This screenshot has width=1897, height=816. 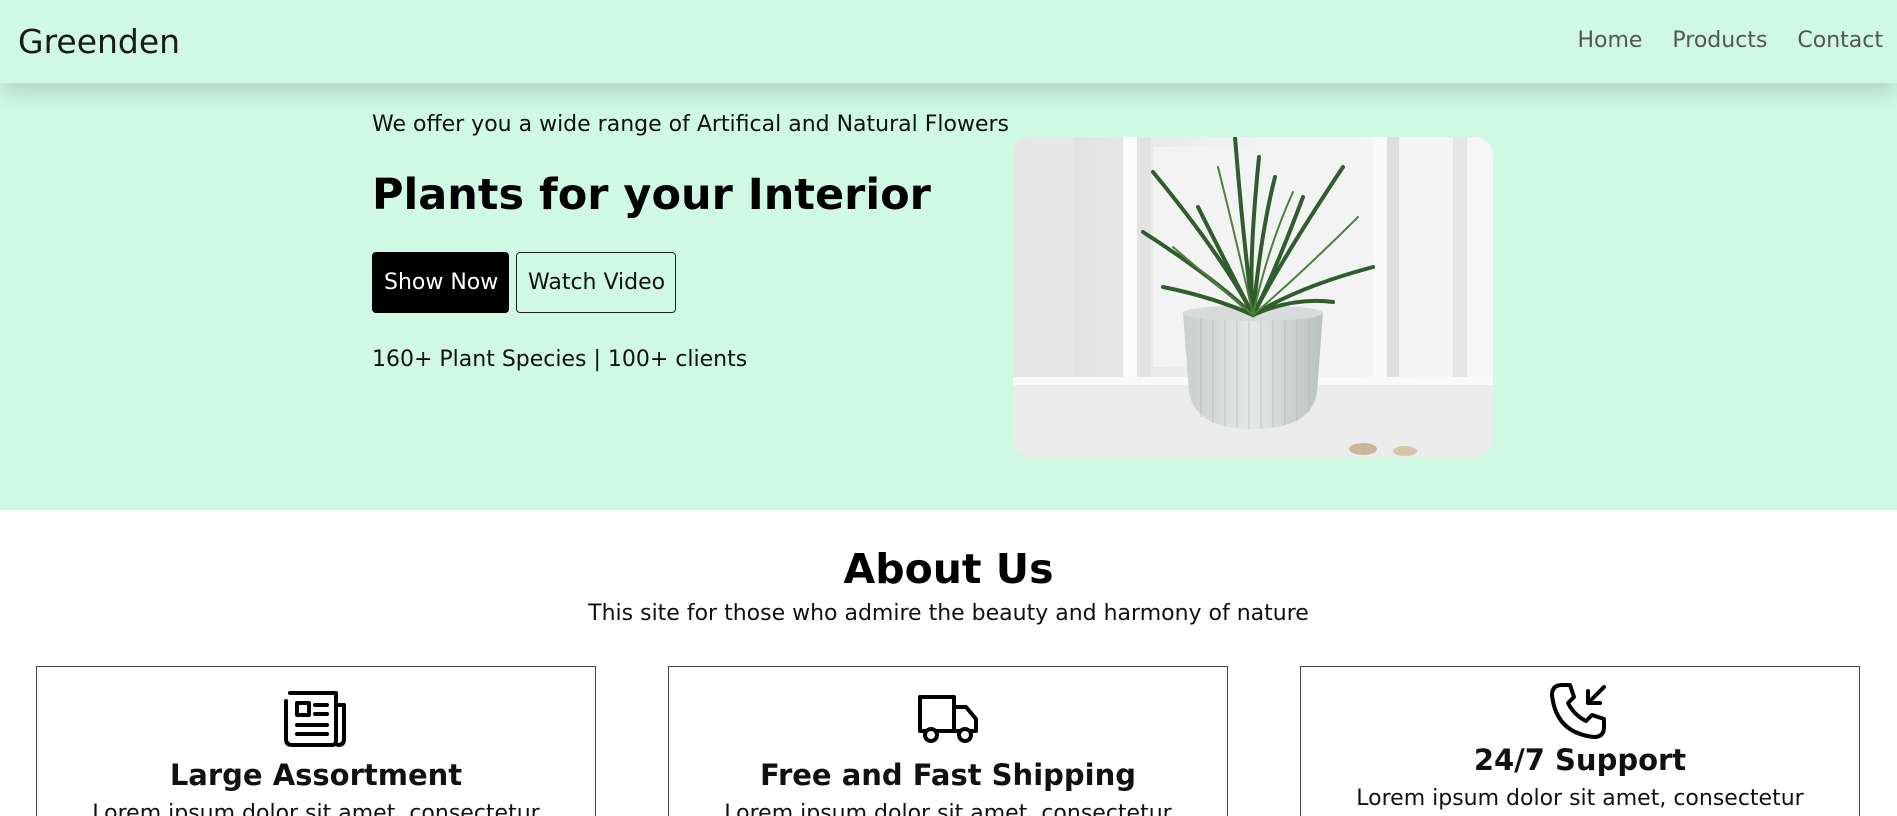 What do you see at coordinates (99, 41) in the screenshot?
I see `brand-logo: Greenden` at bounding box center [99, 41].